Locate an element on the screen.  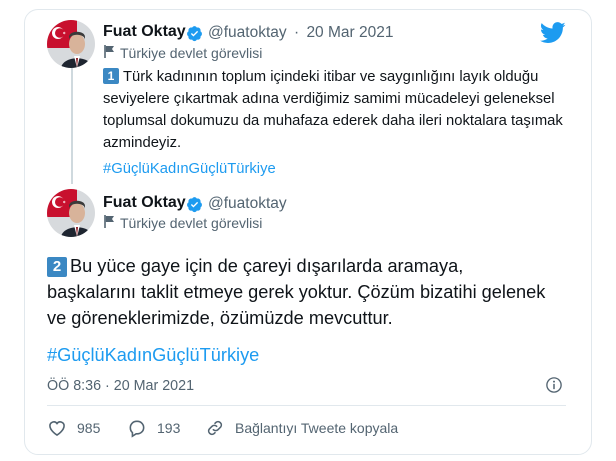
like-count: 985 is located at coordinates (89, 428).